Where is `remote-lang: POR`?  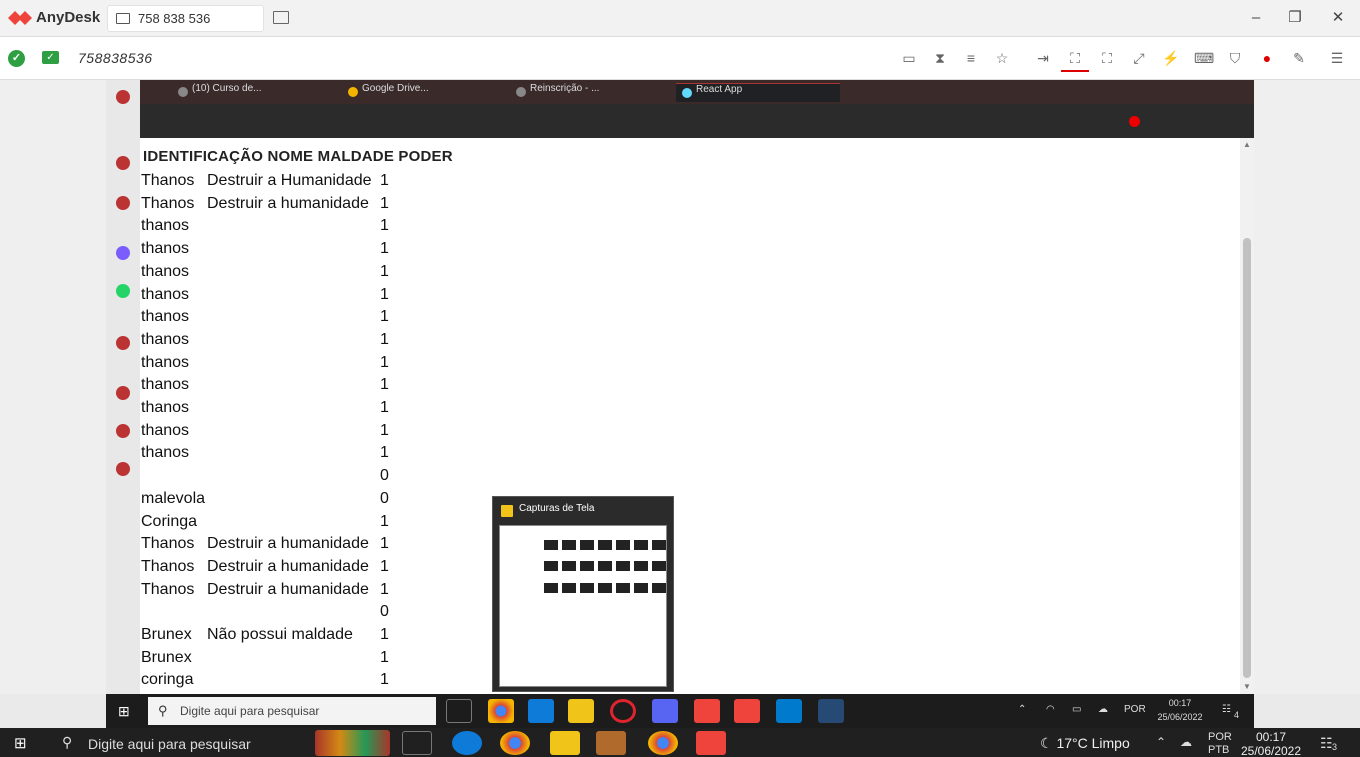
remote-lang: POR is located at coordinates (1135, 709).